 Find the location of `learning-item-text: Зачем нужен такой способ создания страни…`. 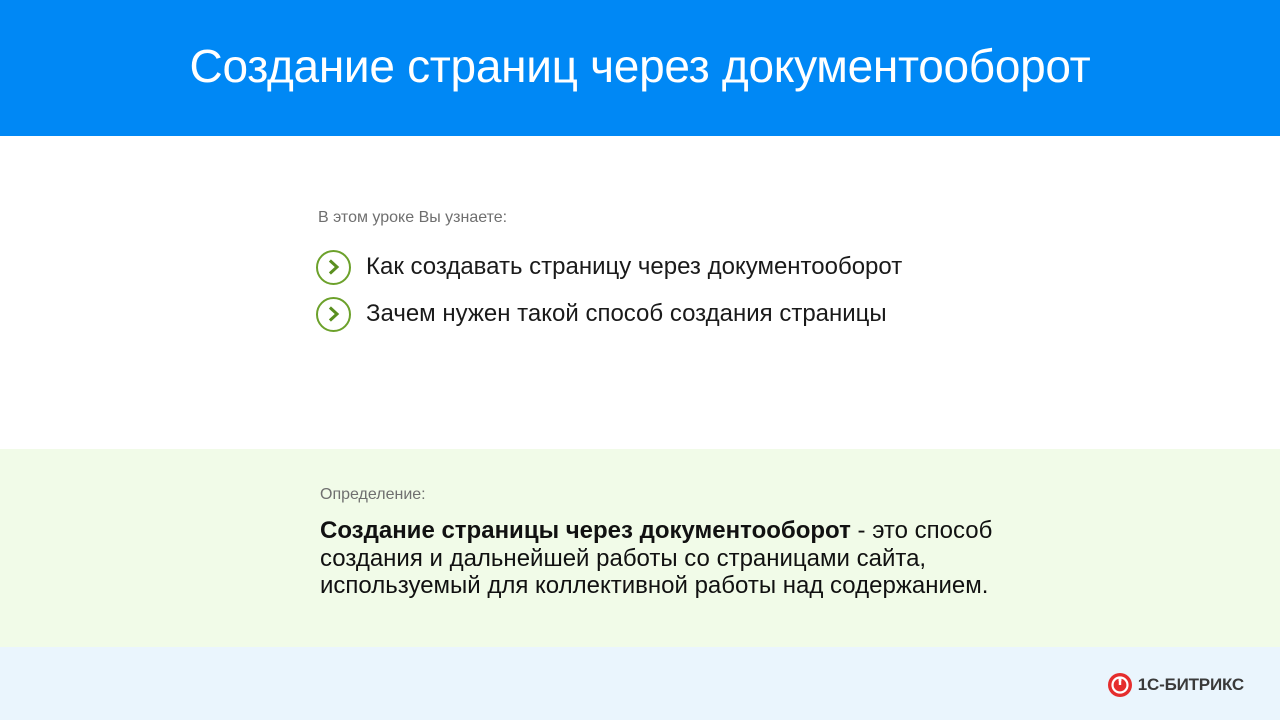

learning-item-text: Зачем нужен такой способ создания страни… is located at coordinates (626, 313).